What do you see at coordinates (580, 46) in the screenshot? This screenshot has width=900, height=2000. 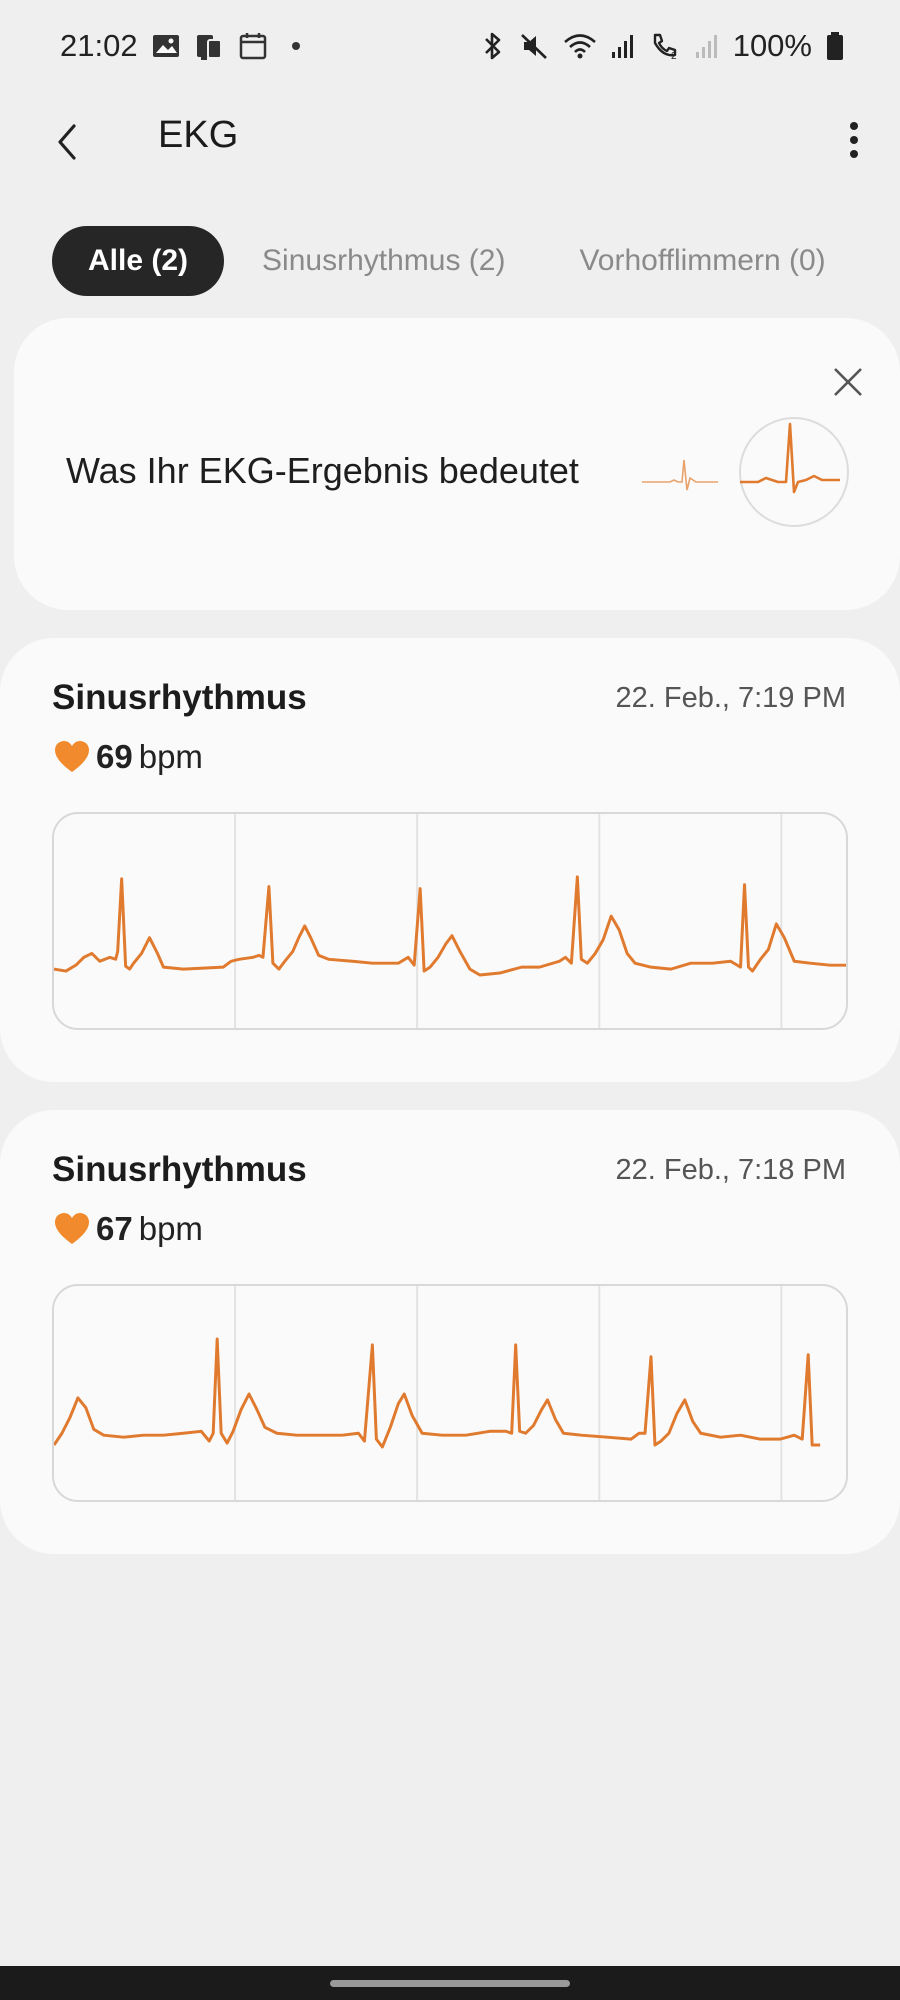 I see `wifi-icon` at bounding box center [580, 46].